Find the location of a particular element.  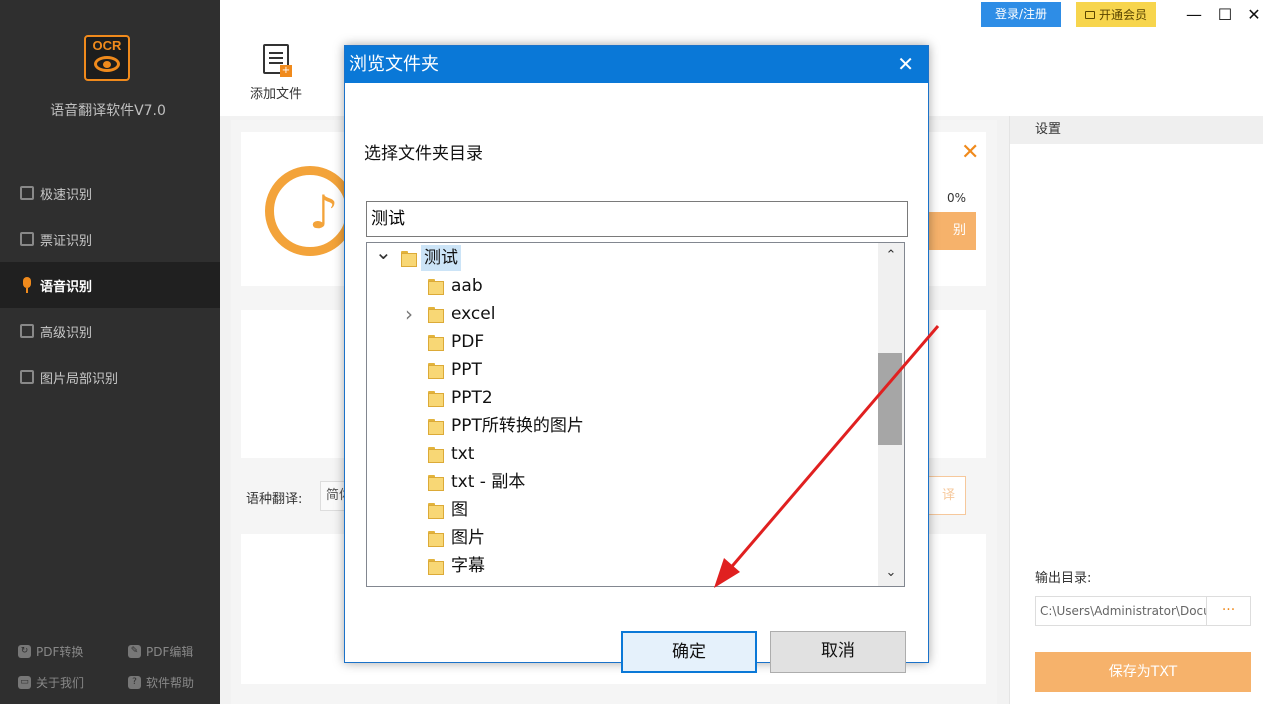

tree-folder-label: 字幕 is located at coordinates (468, 566).